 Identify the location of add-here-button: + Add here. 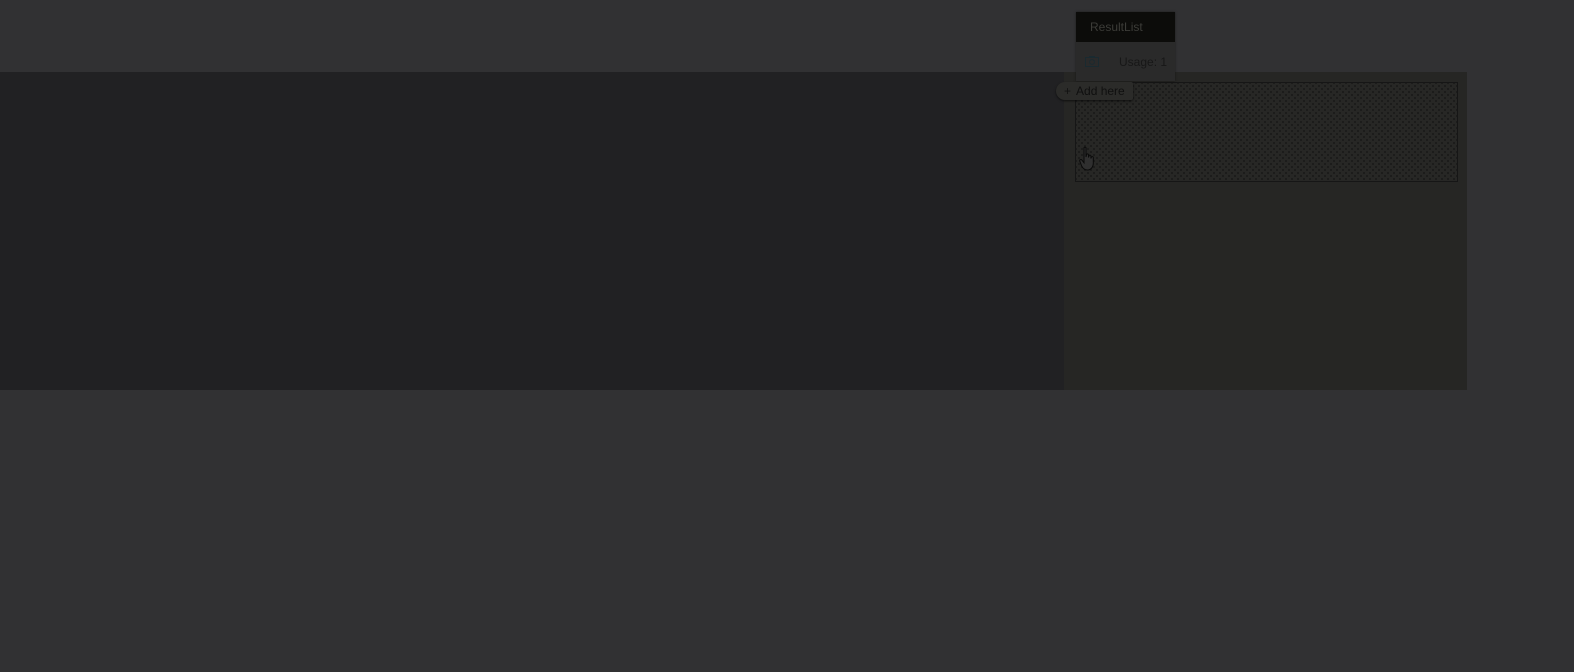
(1094, 91).